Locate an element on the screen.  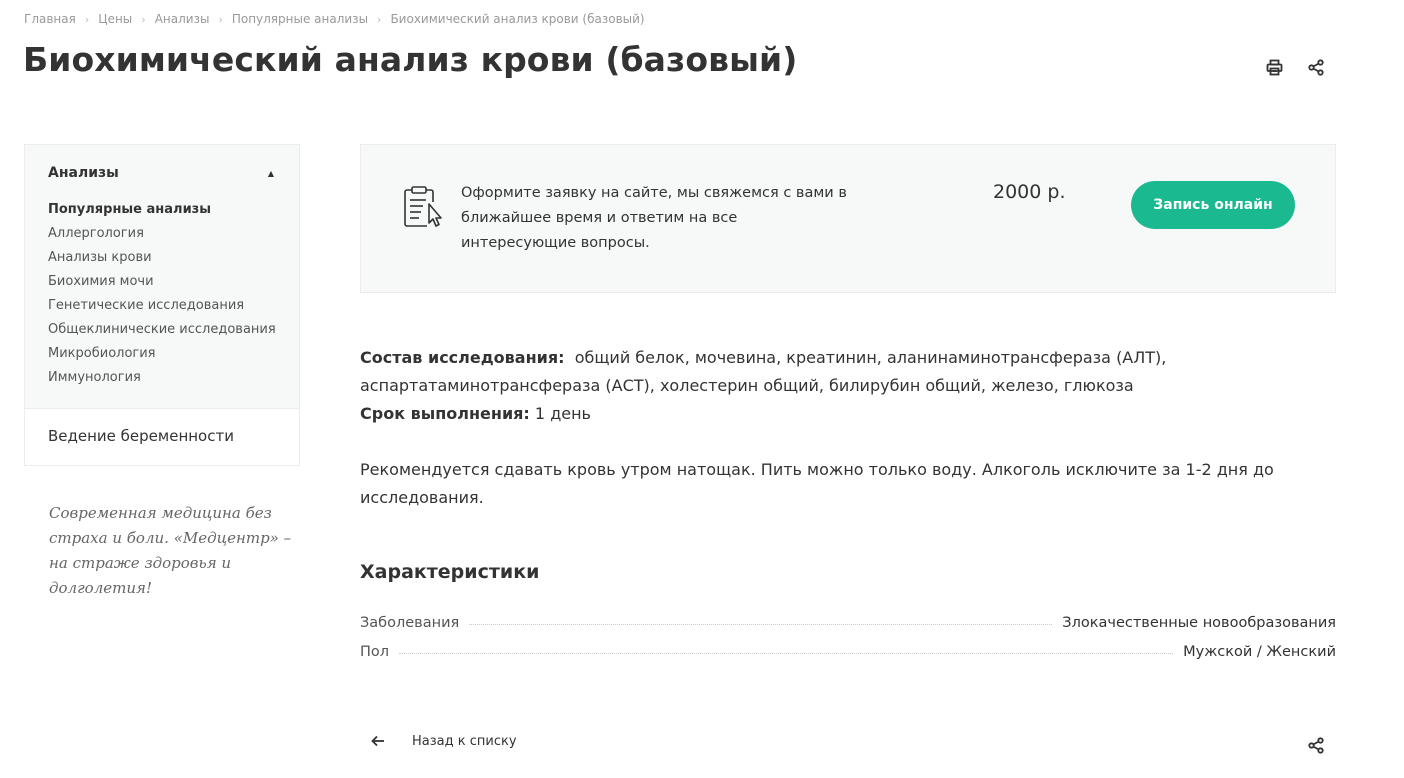
back-to-list-link: Назад к списку is located at coordinates (443, 741).